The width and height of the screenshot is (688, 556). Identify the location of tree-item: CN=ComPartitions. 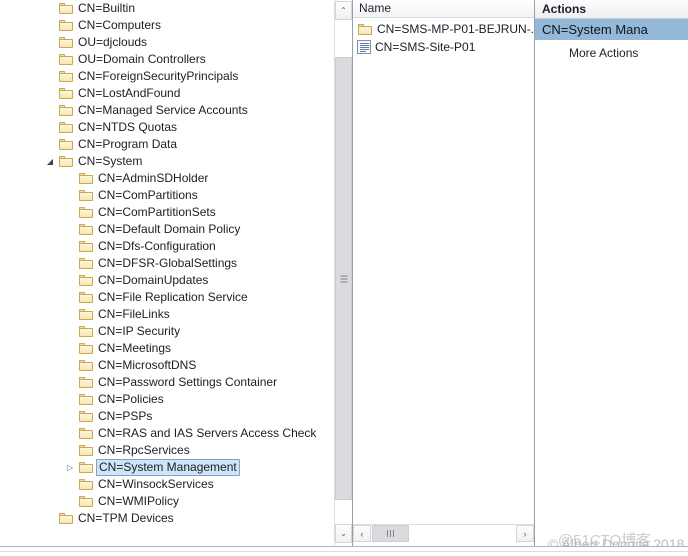
(176, 195).